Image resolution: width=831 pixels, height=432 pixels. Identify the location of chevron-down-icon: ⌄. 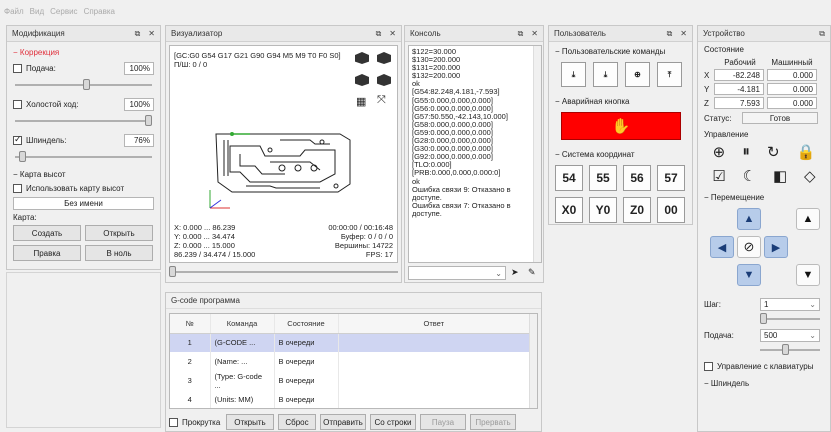
(498, 273).